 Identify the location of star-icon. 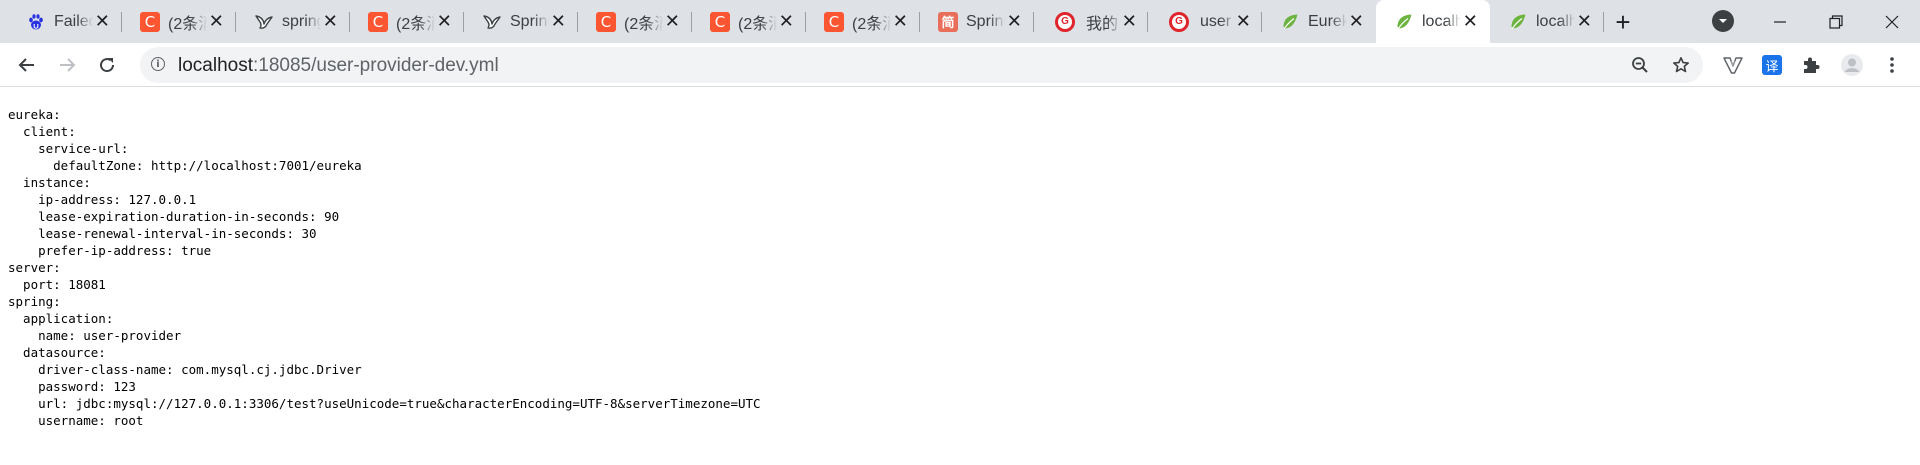
(1681, 65).